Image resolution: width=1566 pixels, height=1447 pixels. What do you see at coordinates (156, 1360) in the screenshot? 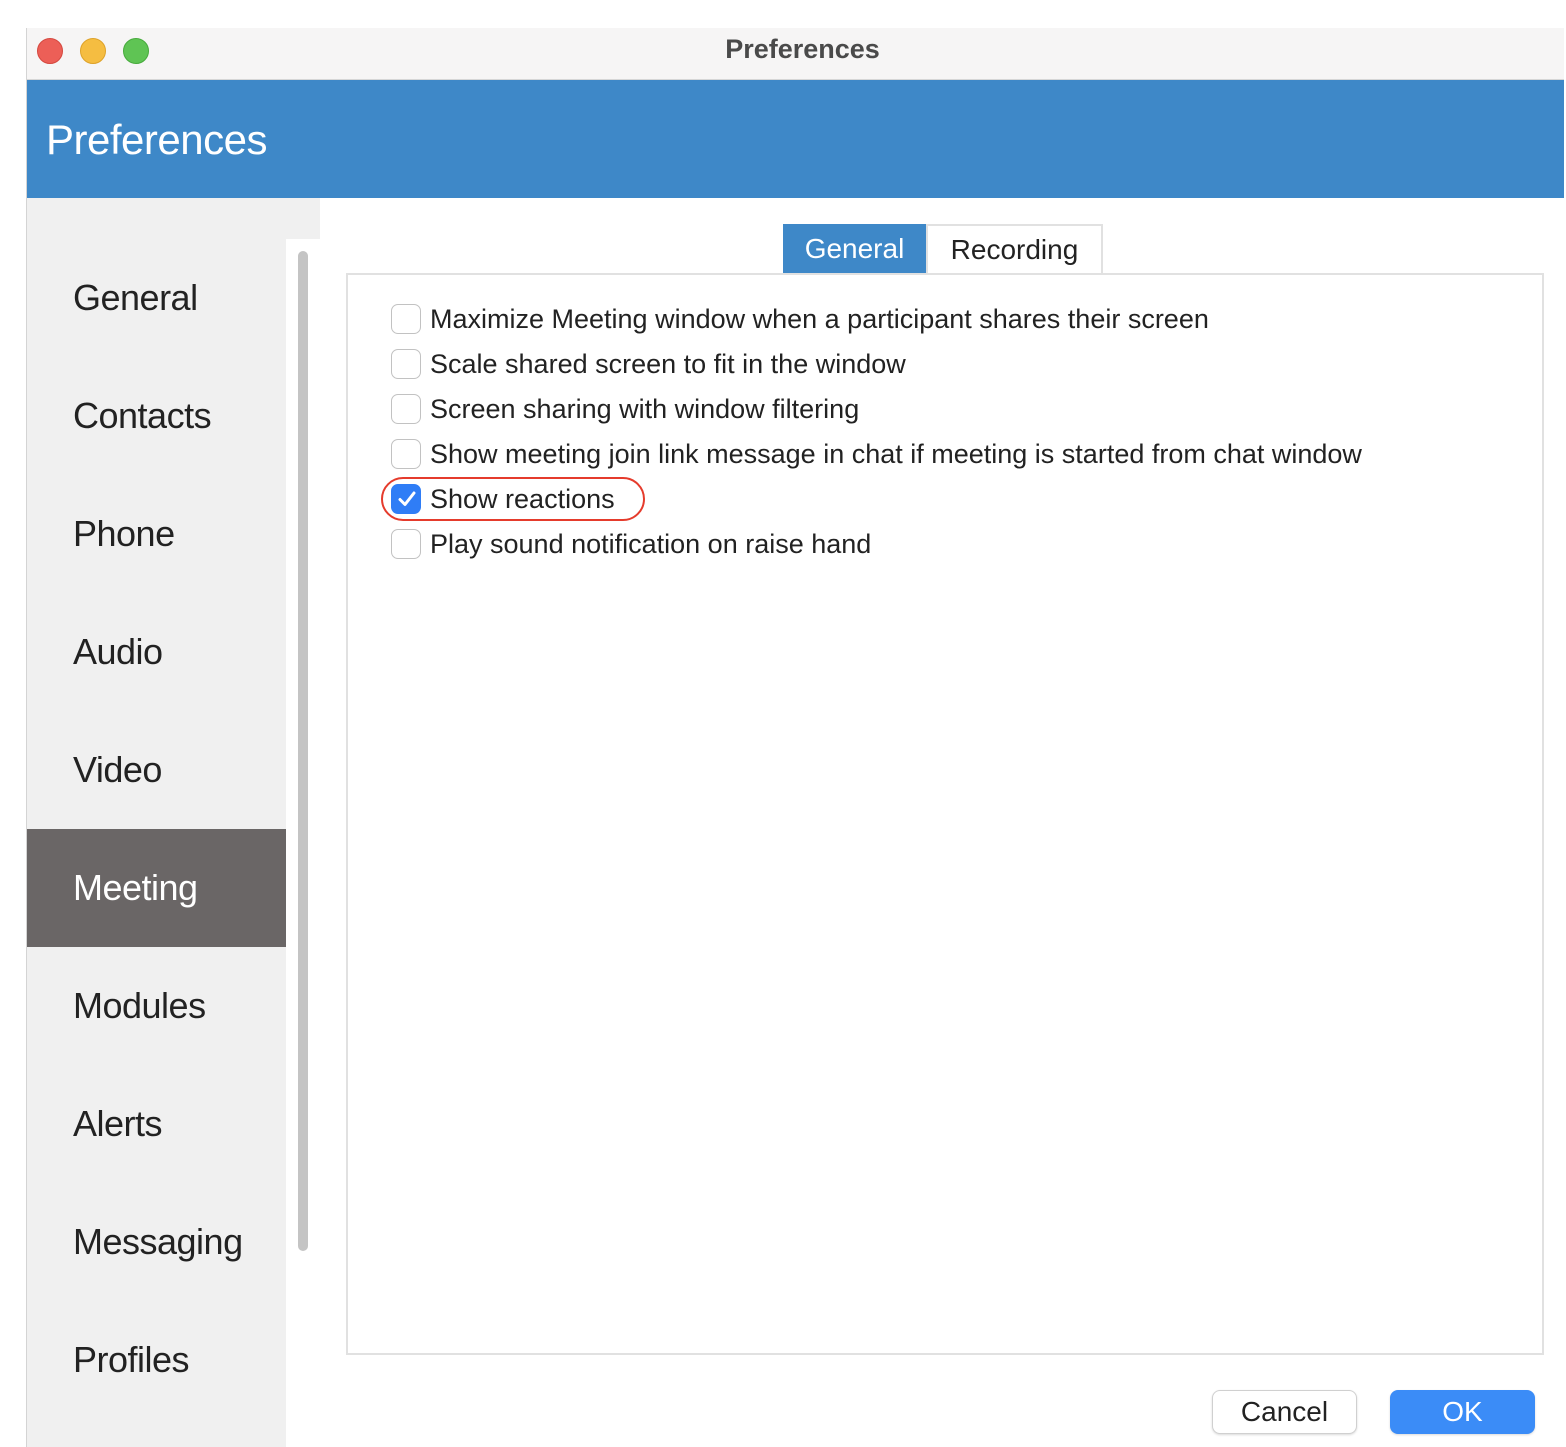
I see `sidebar-item-profiles: Profiles` at bounding box center [156, 1360].